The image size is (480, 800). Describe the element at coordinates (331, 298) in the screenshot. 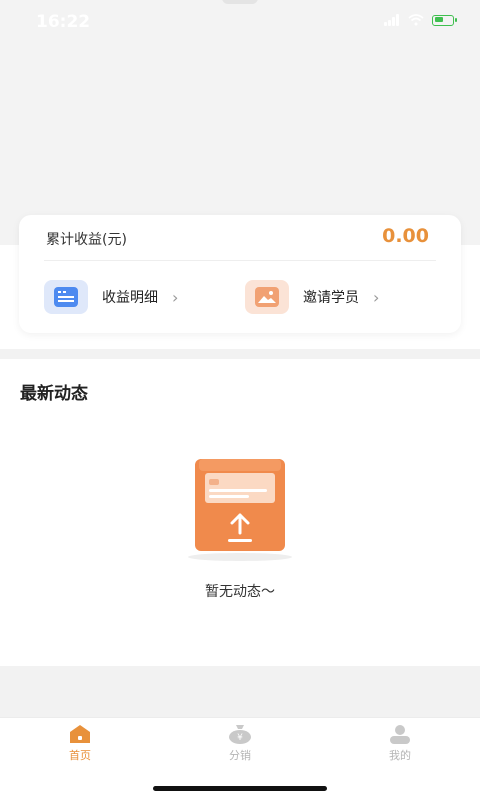

I see `invite-students-label: 邀请学员` at that location.